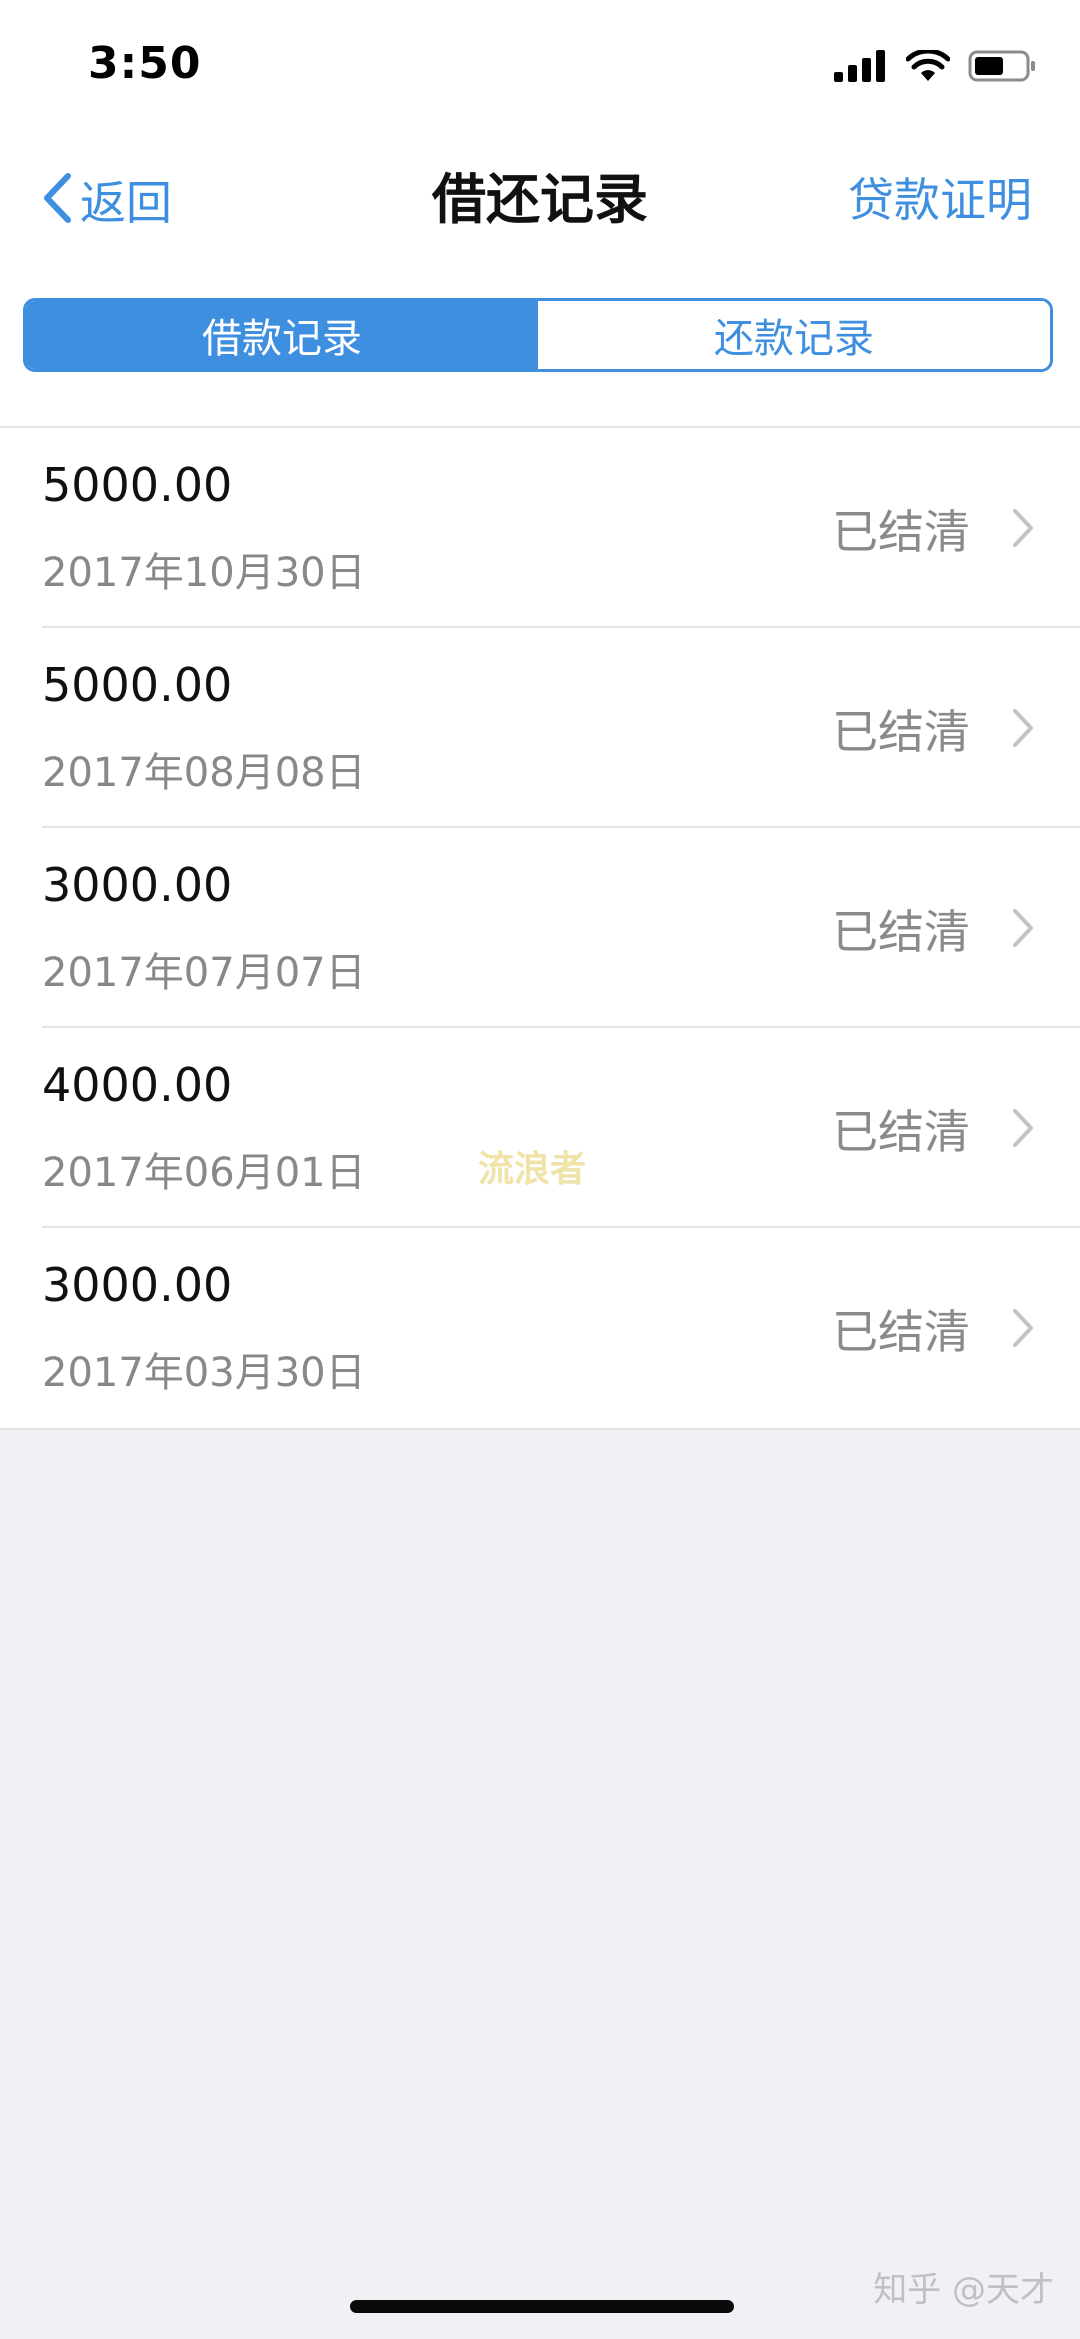 The image size is (1080, 2339). I want to click on record-date: 2017年06月01日, so click(204, 1173).